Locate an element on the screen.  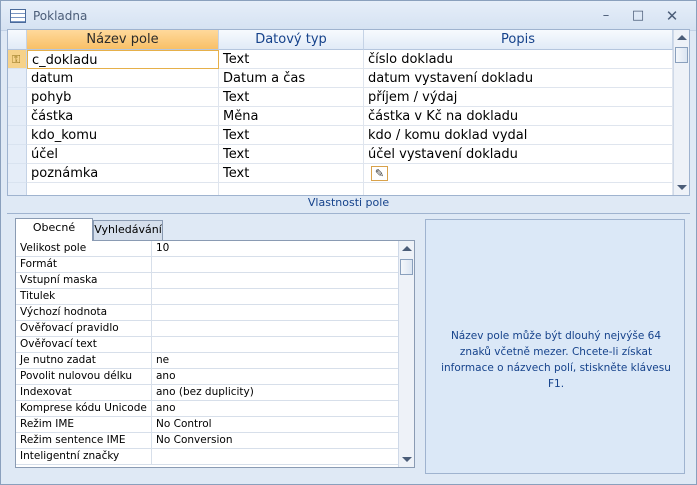
header-field-name: Název pole is located at coordinates (123, 40).